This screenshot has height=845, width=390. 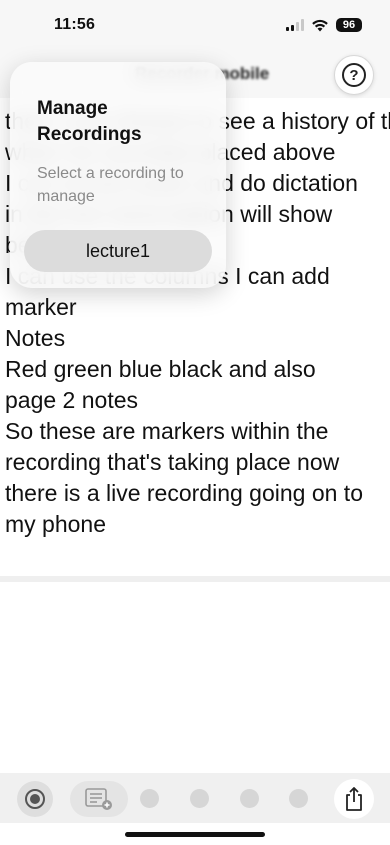 What do you see at coordinates (160, 369) in the screenshot?
I see `note-line: Red green blue black and also` at bounding box center [160, 369].